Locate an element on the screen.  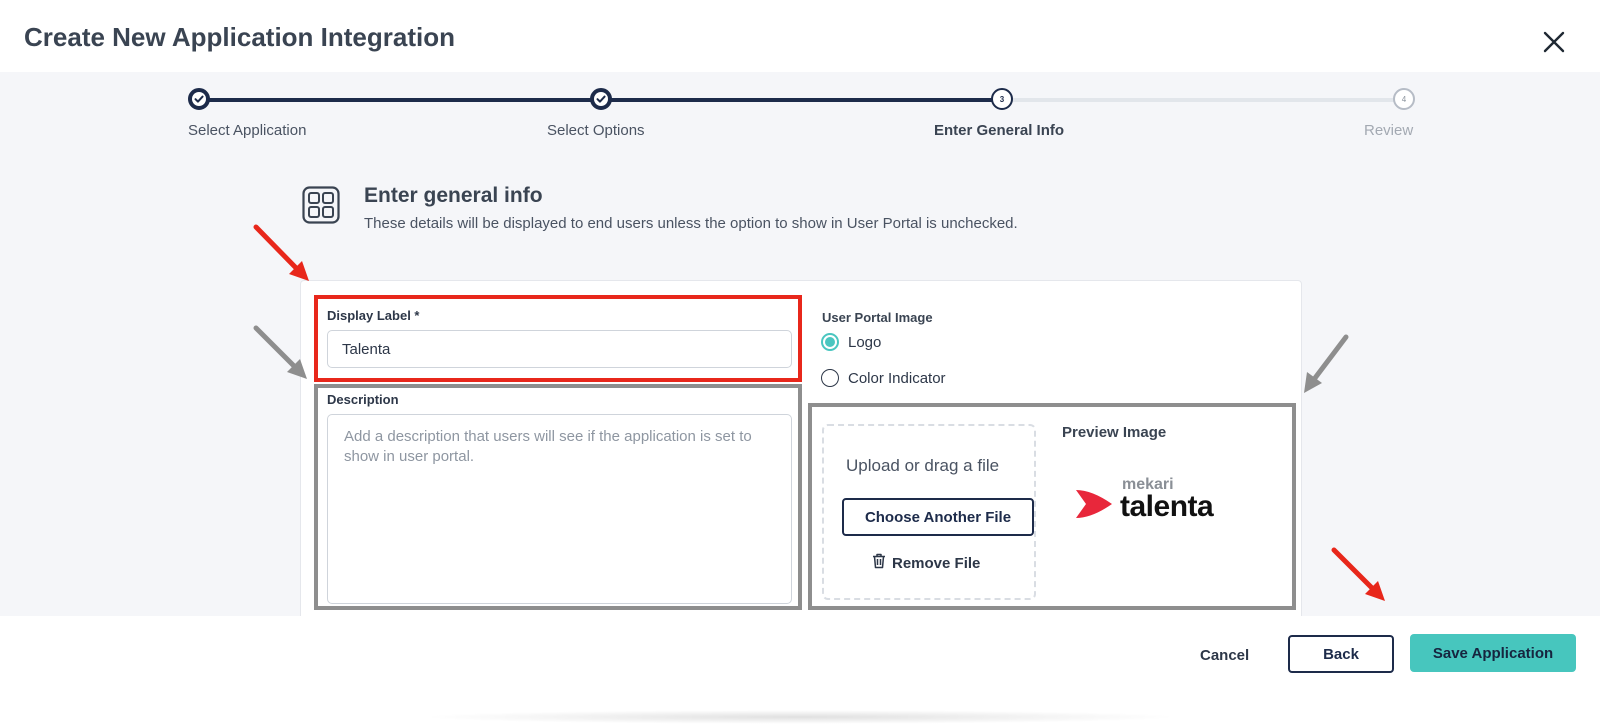
modal-title: Create New Application Integration is located at coordinates (239, 37).